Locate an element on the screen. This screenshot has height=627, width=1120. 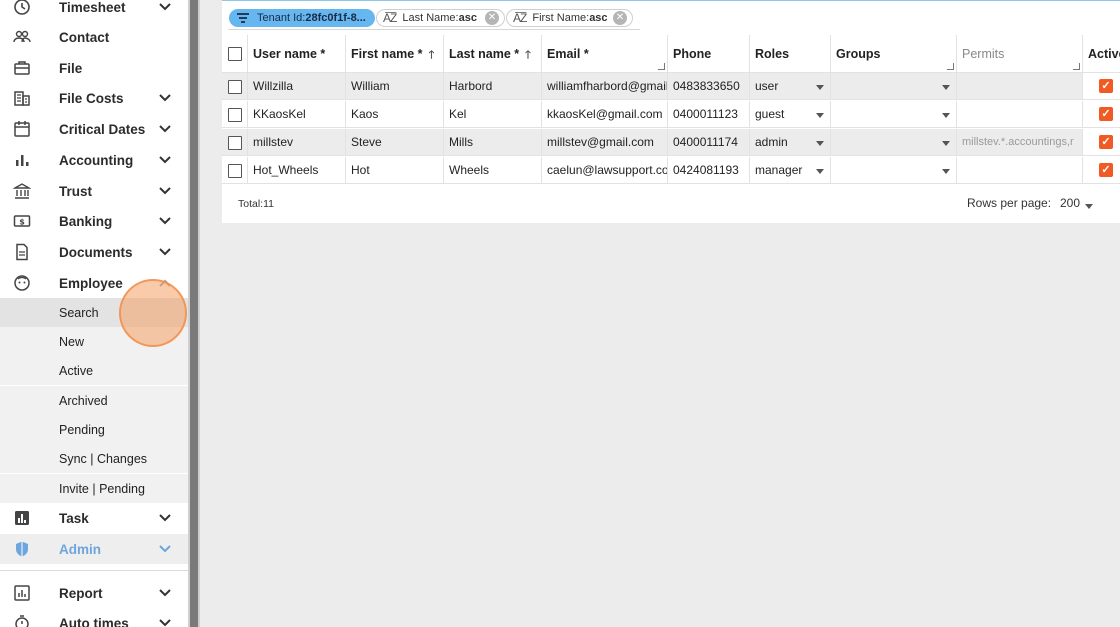
sort-chip-first-name: A͞Z First Name: asc ✕ is located at coordinates (569, 18).